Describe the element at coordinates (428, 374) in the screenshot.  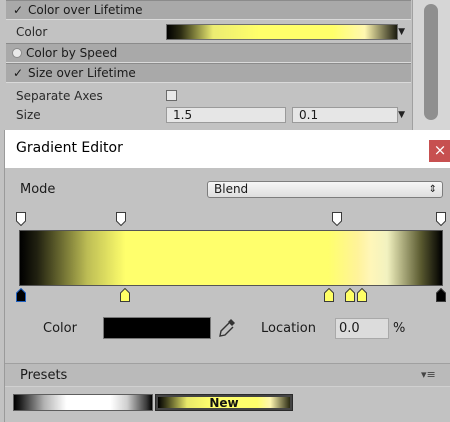
I see `presets-menu-icon: ▾≡` at that location.